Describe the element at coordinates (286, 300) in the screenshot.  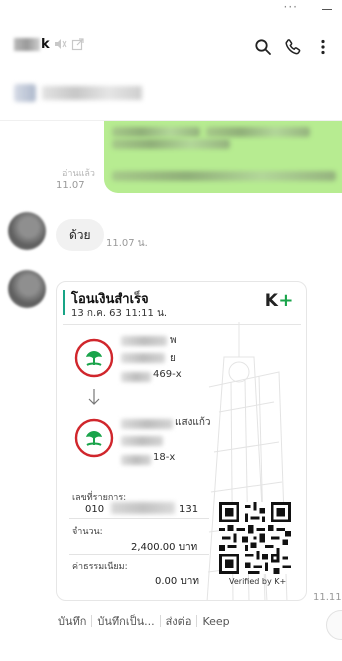
I see `logo-plus: +` at that location.